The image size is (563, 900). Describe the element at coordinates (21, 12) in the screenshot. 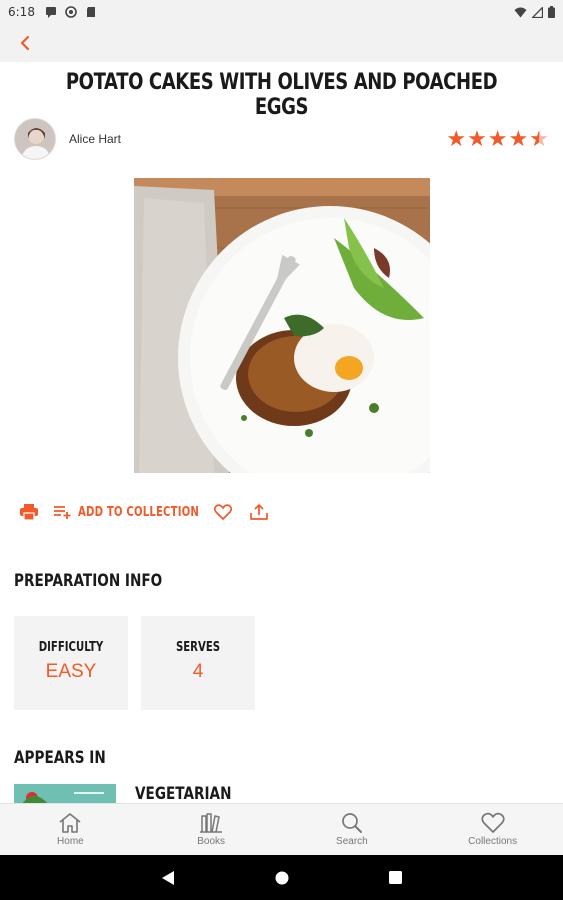

I see `status-time: 6:18` at that location.